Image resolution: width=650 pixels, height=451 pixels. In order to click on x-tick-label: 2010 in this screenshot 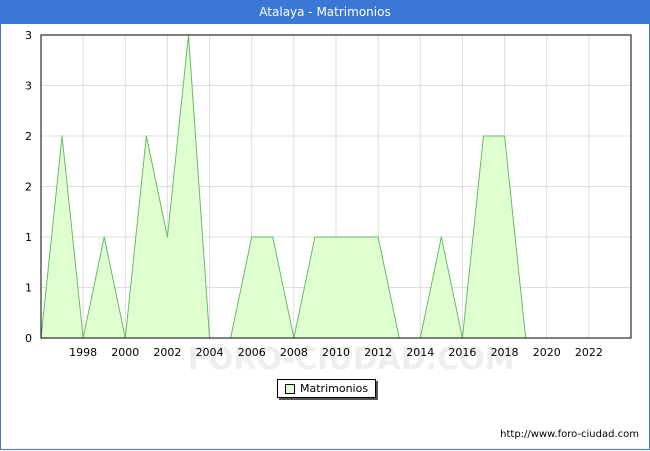, I will do `click(336, 352)`.